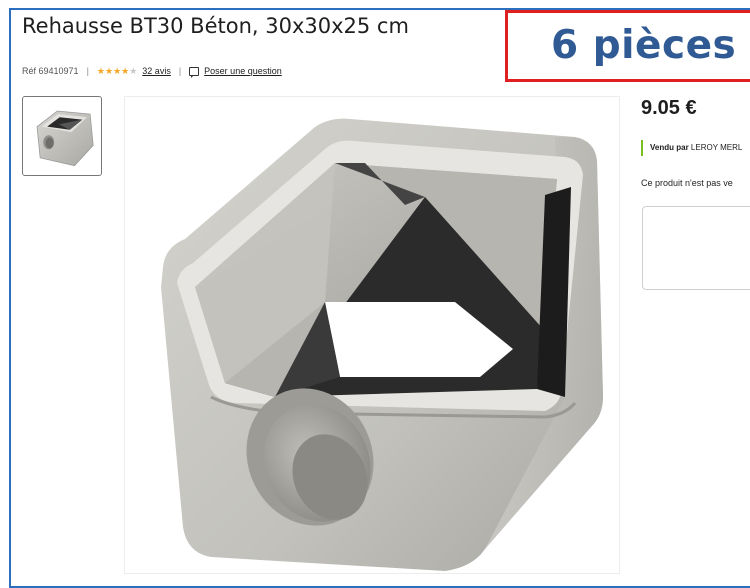 The image size is (750, 588). What do you see at coordinates (50, 71) in the screenshot?
I see `product-reference: Réf 69410971` at bounding box center [50, 71].